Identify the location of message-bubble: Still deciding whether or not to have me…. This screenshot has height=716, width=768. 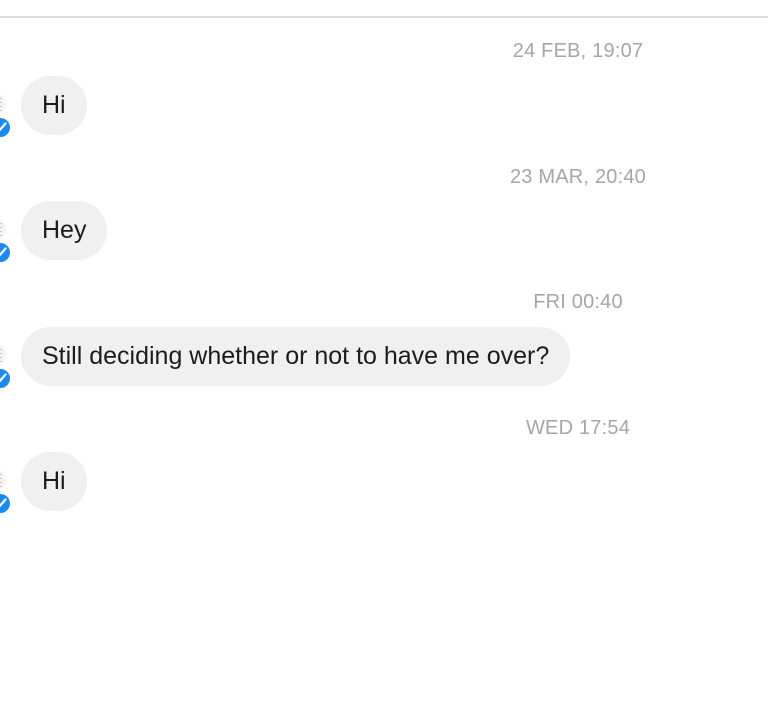
(296, 356).